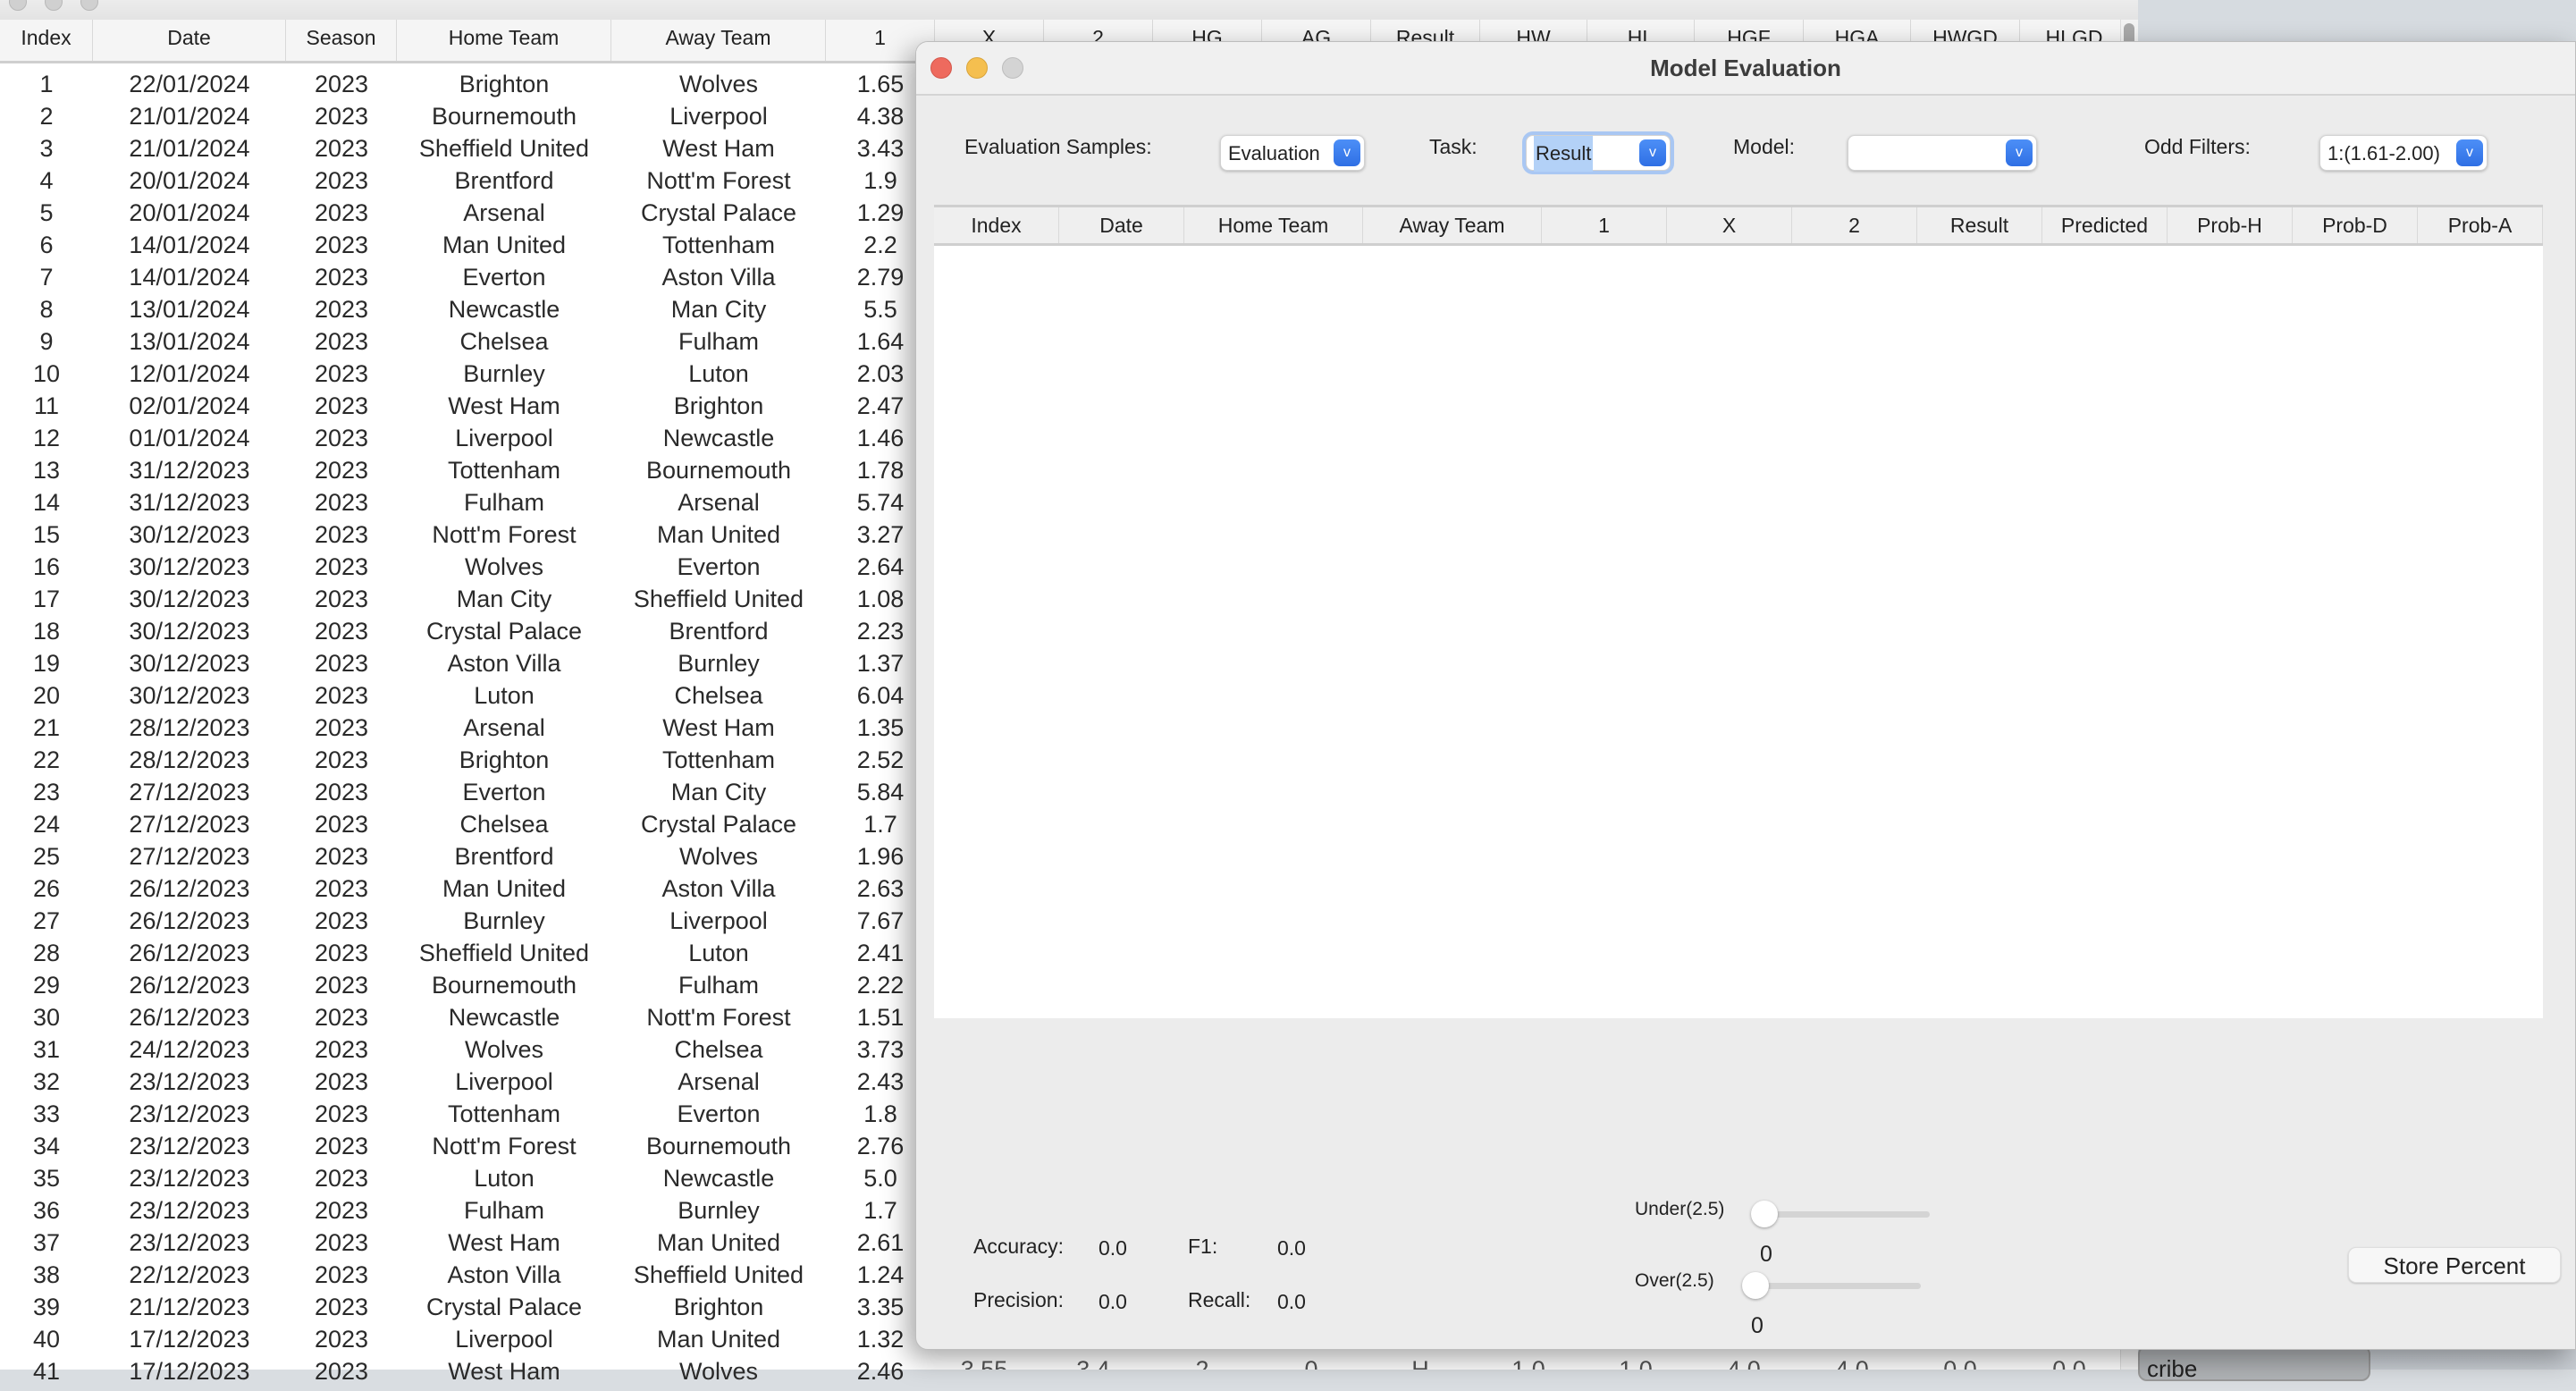 This screenshot has height=1391, width=2576. I want to click on column-header: Season, so click(342, 41).